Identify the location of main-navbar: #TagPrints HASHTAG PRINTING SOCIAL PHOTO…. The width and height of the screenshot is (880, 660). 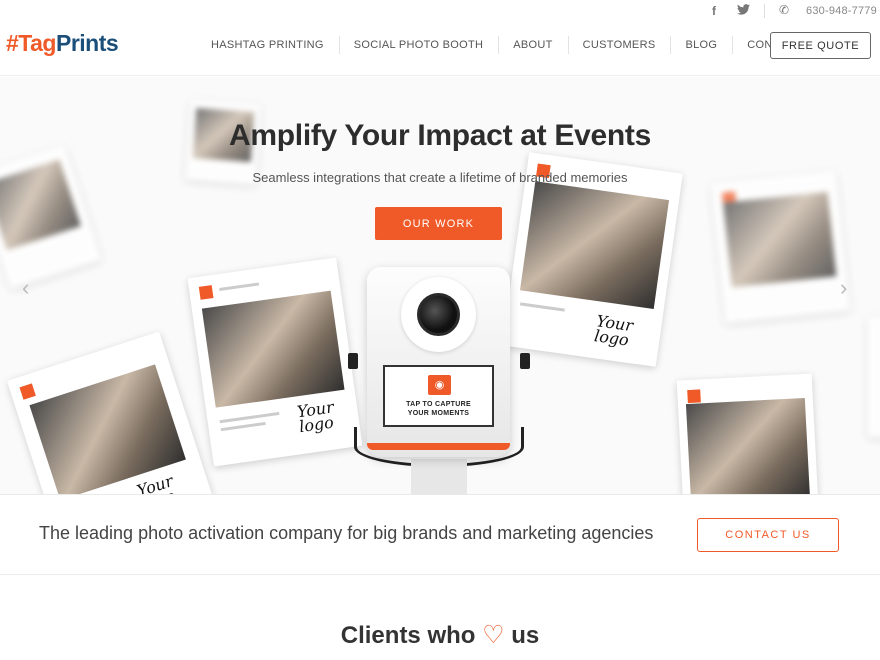
(440, 49).